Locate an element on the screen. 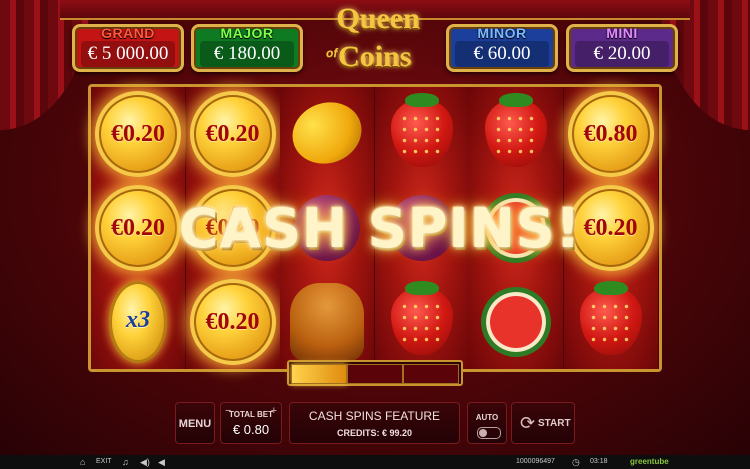 The height and width of the screenshot is (469, 750). auto-label: AUTO is located at coordinates (487, 417).